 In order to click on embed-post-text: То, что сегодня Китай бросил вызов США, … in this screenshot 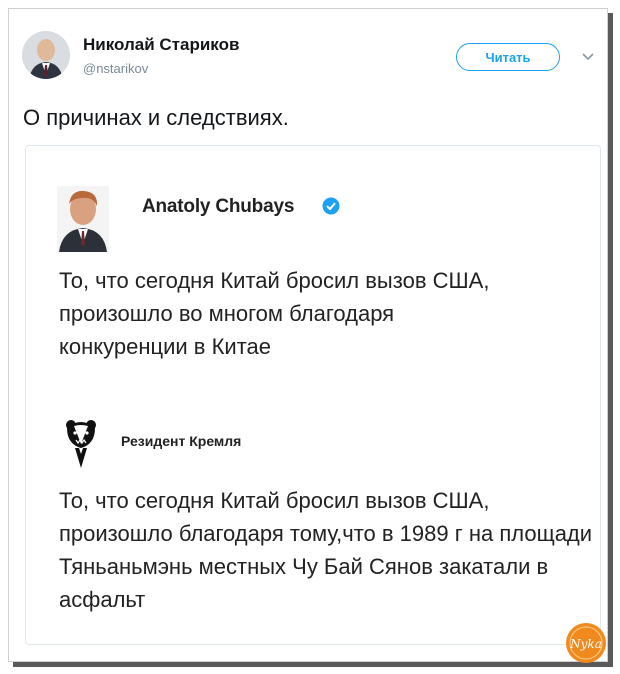, I will do `click(274, 313)`.